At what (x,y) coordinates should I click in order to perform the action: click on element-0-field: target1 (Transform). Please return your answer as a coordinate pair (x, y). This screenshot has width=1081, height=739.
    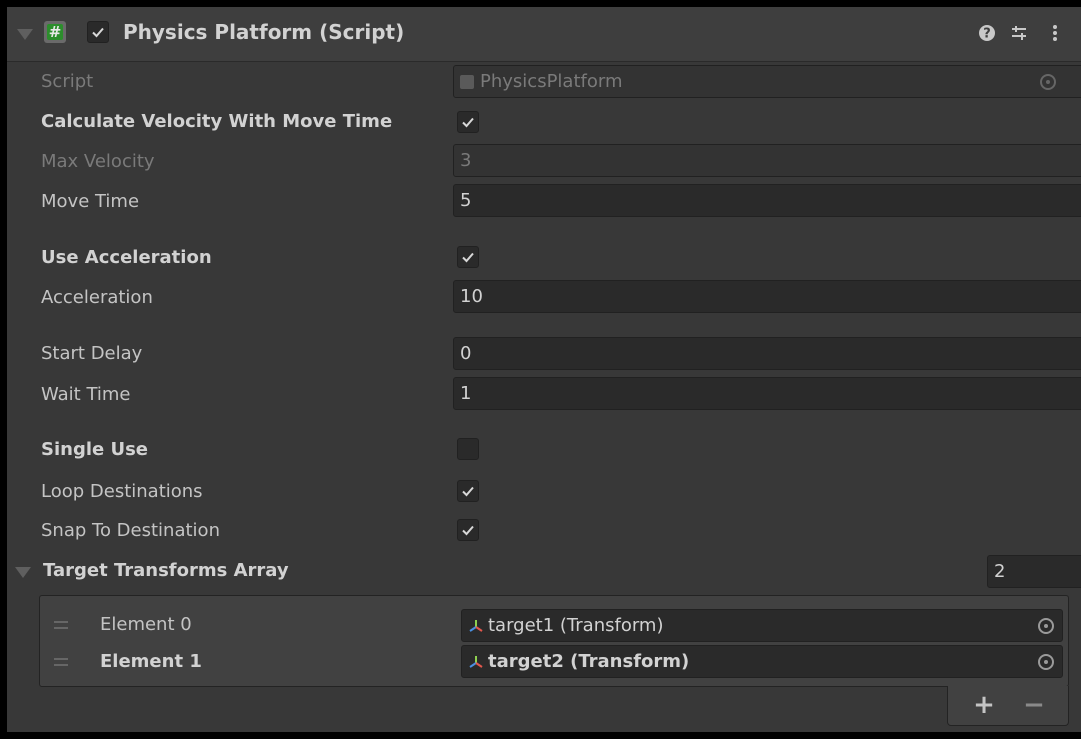
    Looking at the image, I should click on (762, 625).